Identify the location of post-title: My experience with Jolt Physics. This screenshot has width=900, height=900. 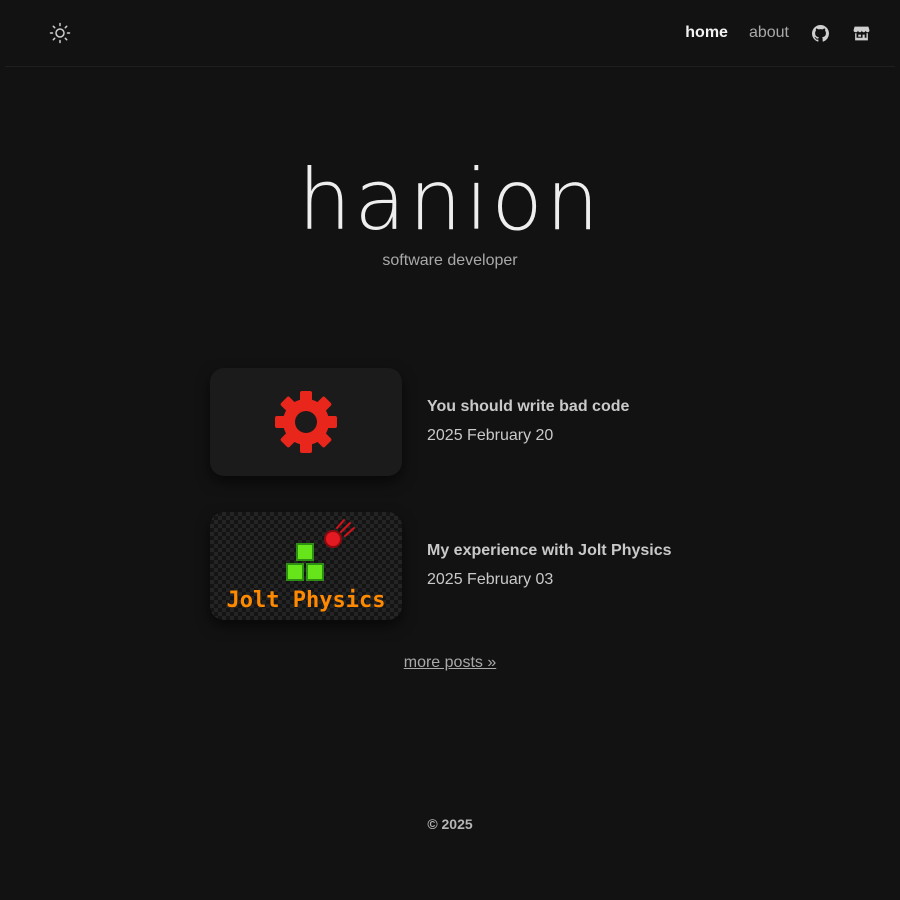
(549, 551).